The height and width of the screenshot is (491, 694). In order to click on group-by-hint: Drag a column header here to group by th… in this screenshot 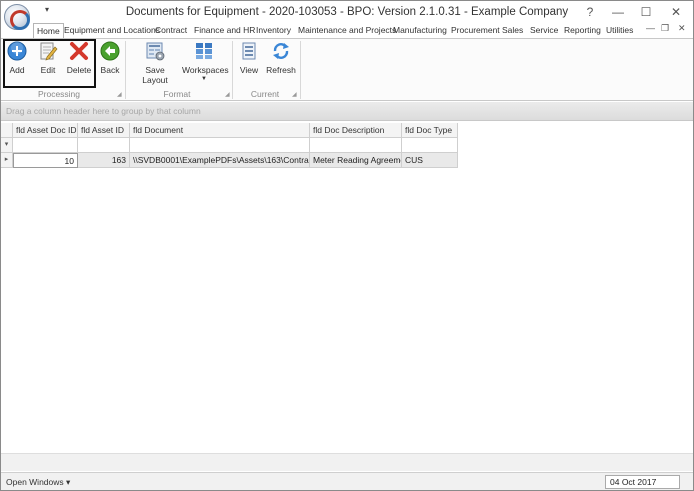, I will do `click(103, 111)`.